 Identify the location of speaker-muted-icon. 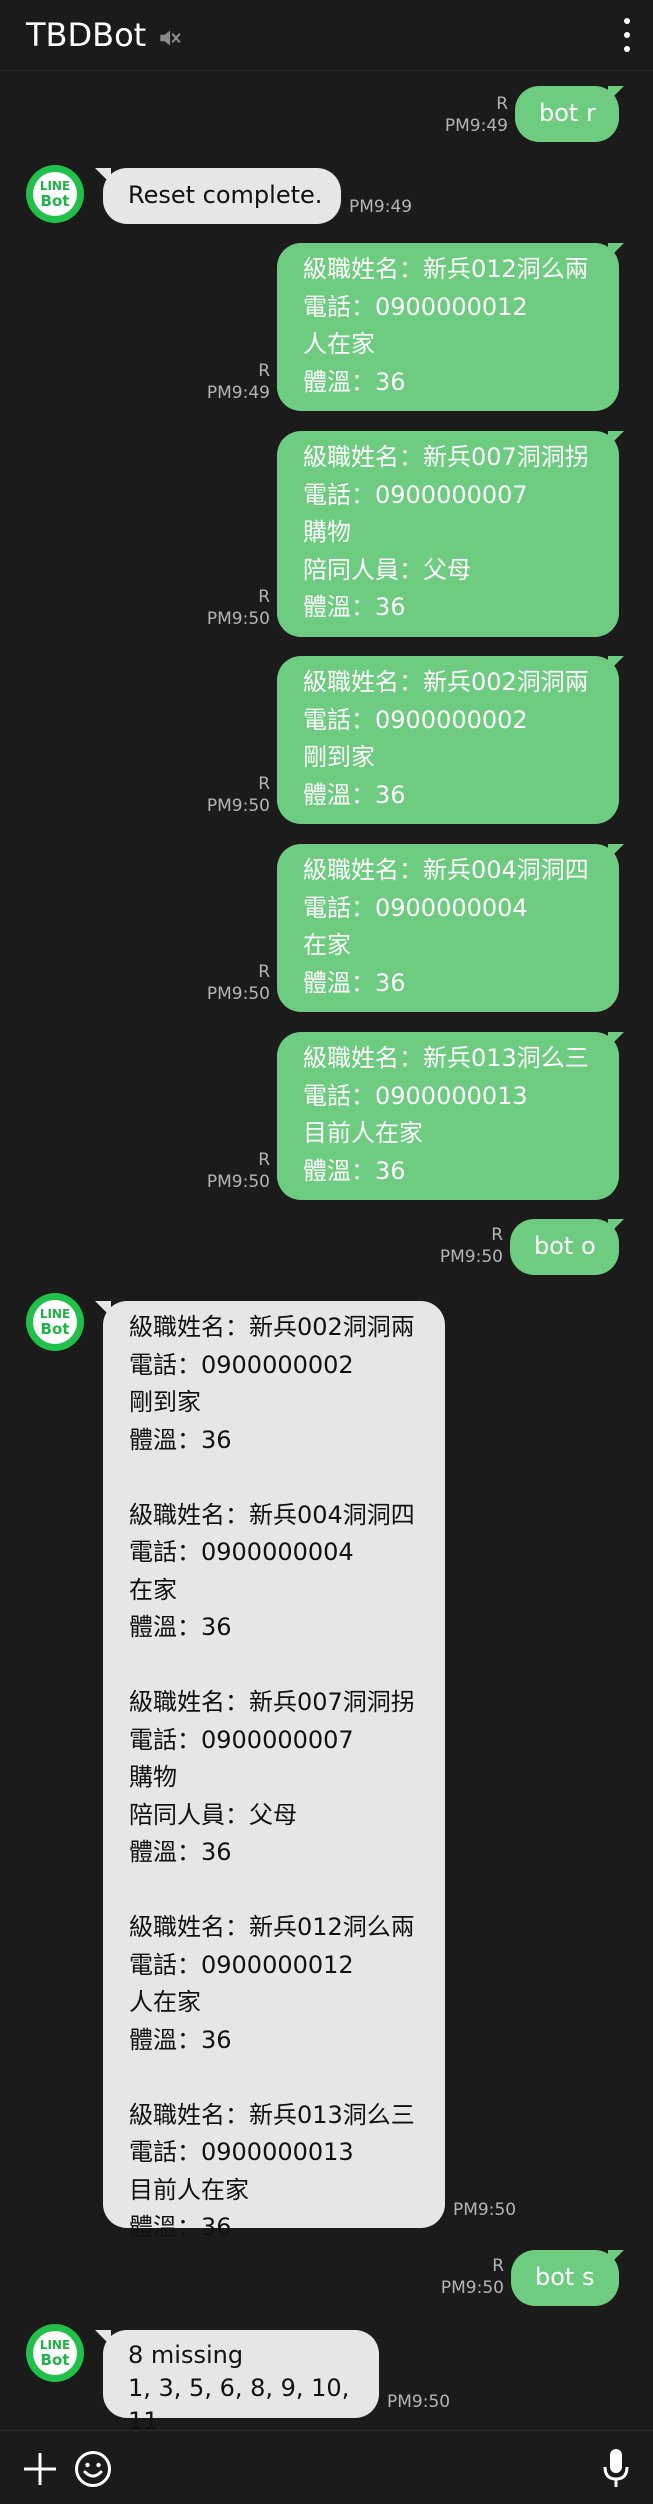
(170, 38).